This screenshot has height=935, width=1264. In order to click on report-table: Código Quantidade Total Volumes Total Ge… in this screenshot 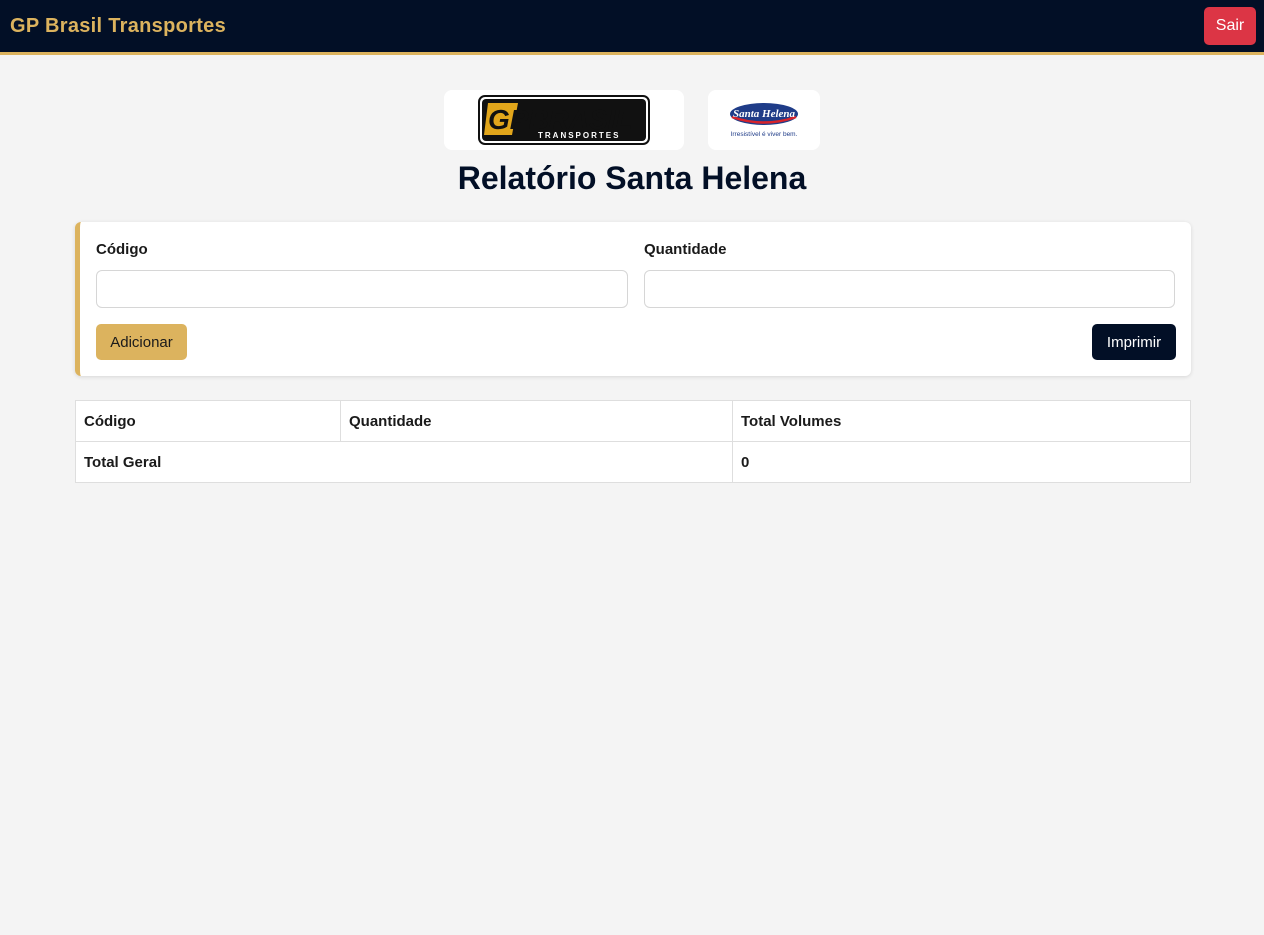, I will do `click(633, 441)`.